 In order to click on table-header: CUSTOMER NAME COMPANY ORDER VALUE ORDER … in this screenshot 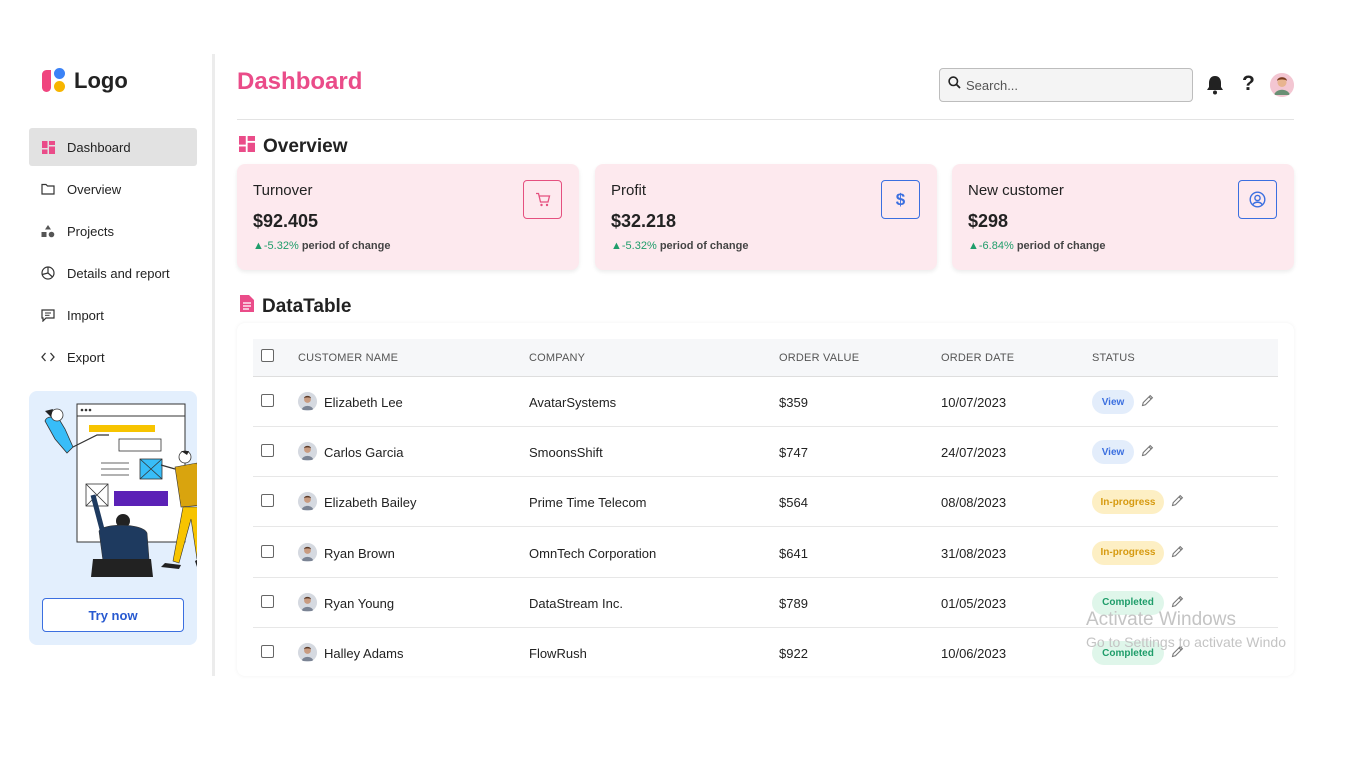, I will do `click(765, 358)`.